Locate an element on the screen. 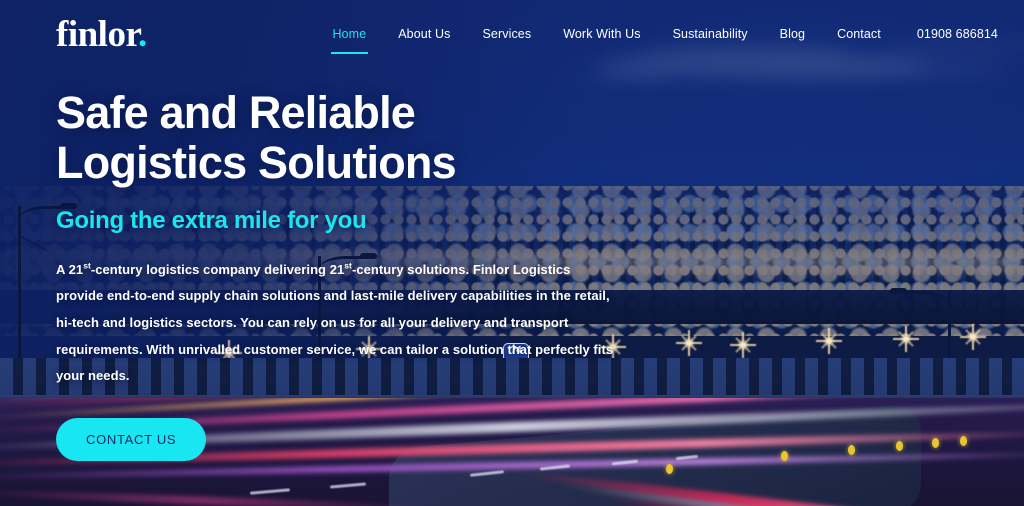  nav-item-work-with-us: Work With Us is located at coordinates (601, 34).